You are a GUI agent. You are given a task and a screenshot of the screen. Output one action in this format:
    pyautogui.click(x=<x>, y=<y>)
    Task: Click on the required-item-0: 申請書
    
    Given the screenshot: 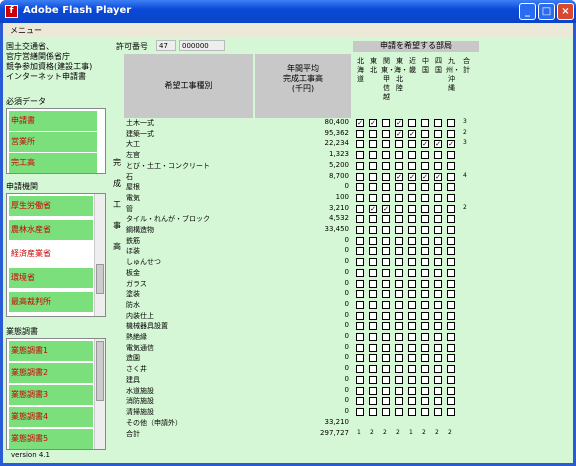 What is the action you would take?
    pyautogui.click(x=53, y=121)
    